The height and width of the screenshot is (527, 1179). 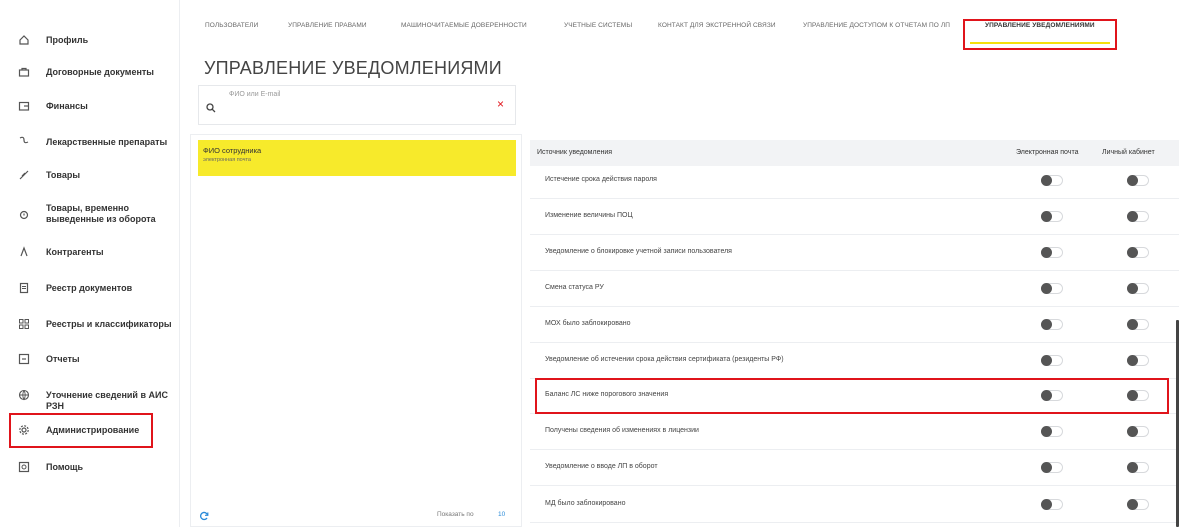 What do you see at coordinates (601, 466) in the screenshot?
I see `notification-source-label: Уведомление о вводе ЛП в оборот` at bounding box center [601, 466].